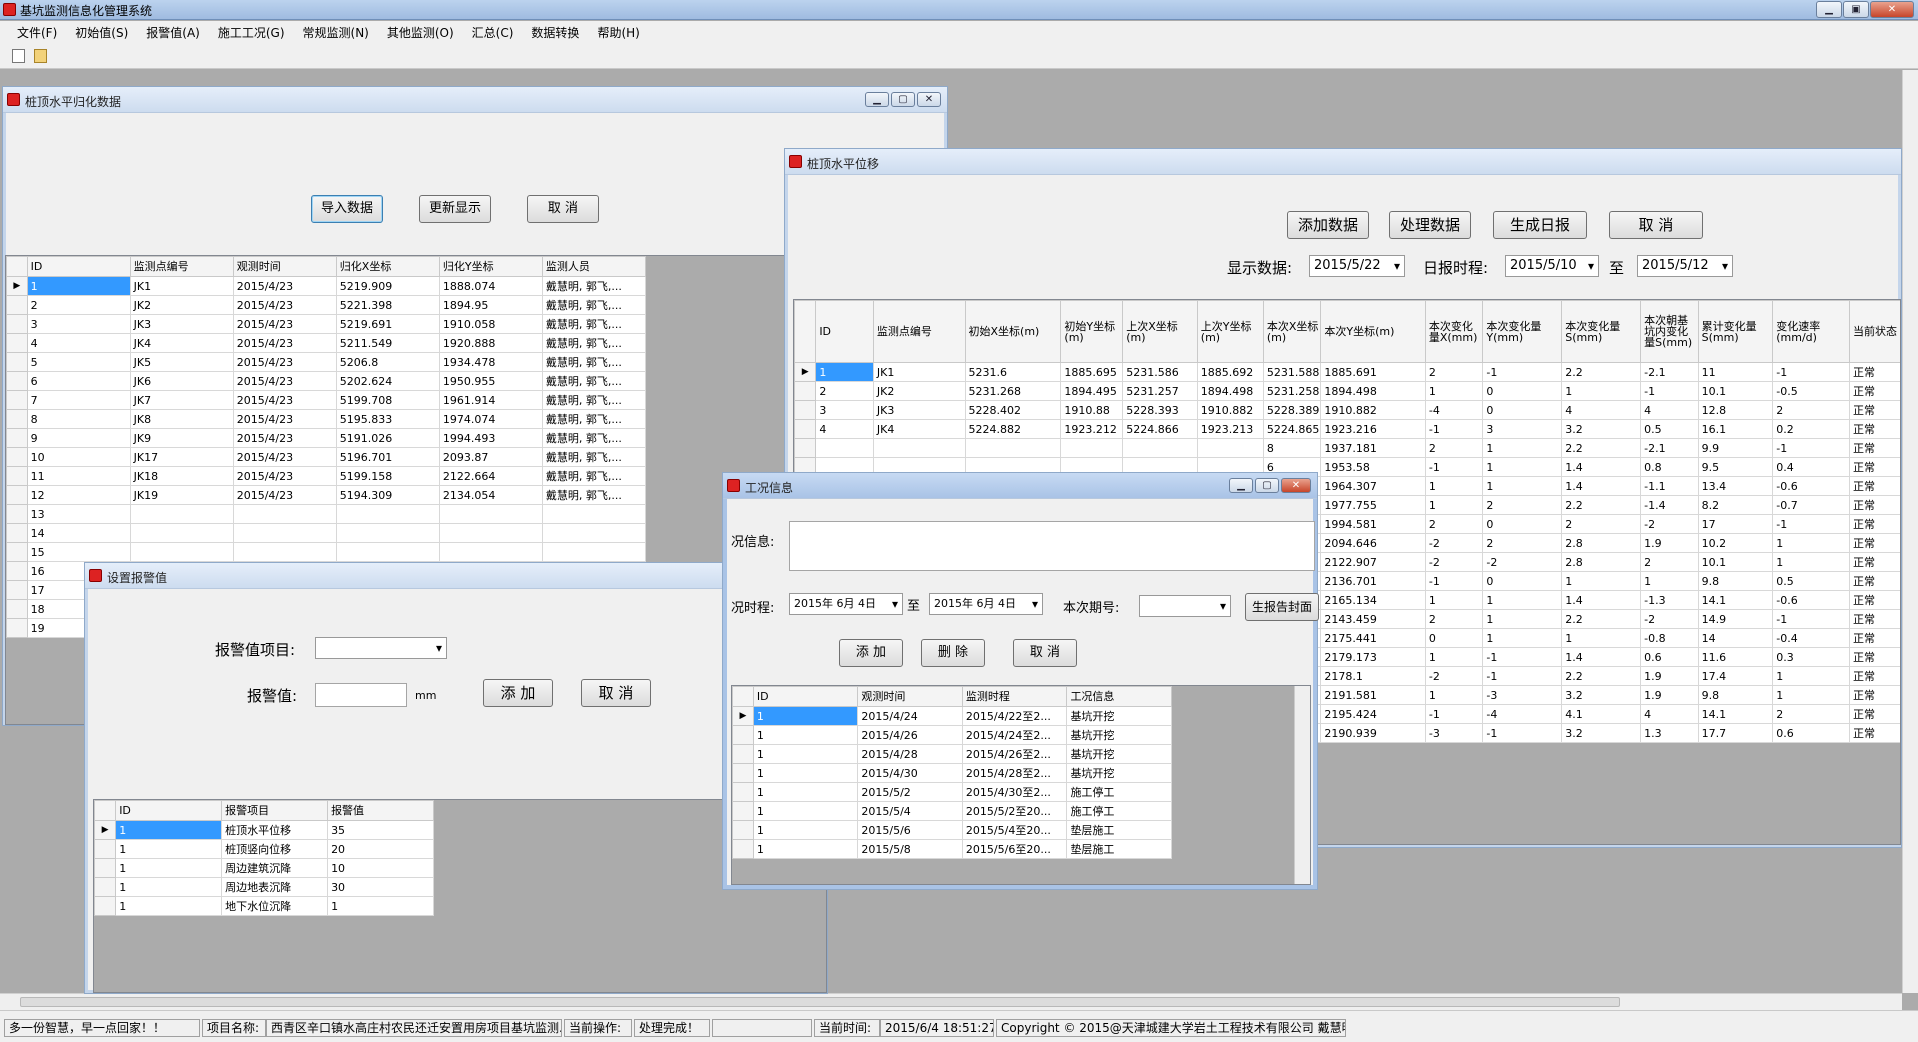 This screenshot has width=1918, height=1042. I want to click on table-row: 1 2015/4/26 2015/4/24至2... 基坑开挖, so click(952, 735).